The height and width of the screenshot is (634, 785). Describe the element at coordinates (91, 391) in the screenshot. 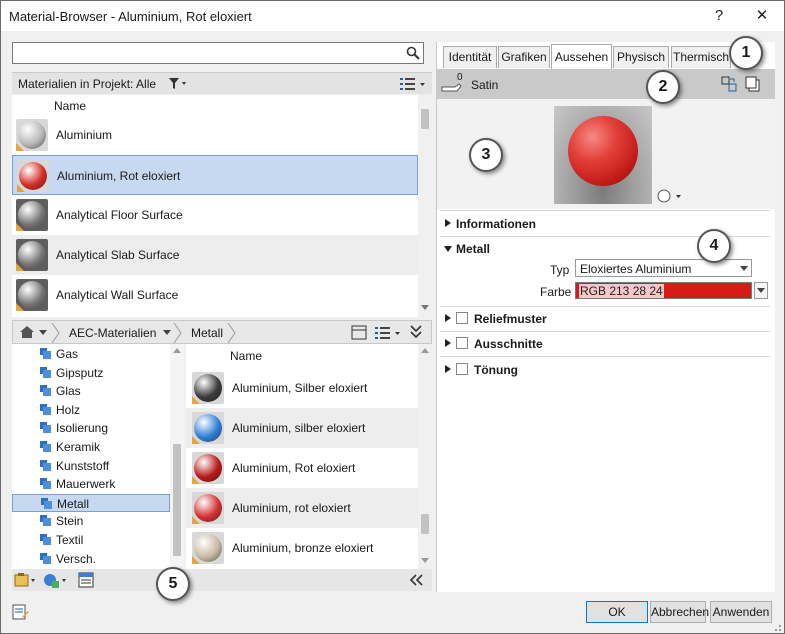

I see `tree-item-glas: Glas` at that location.